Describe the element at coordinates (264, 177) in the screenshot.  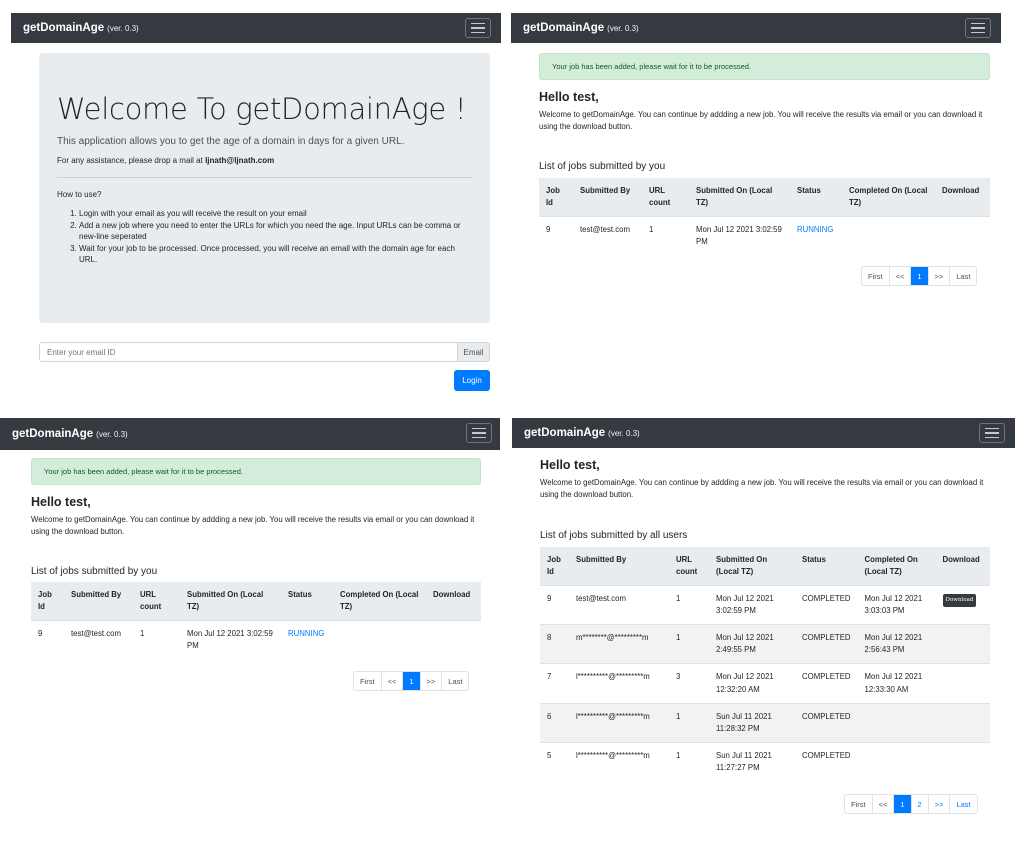
I see `divider` at that location.